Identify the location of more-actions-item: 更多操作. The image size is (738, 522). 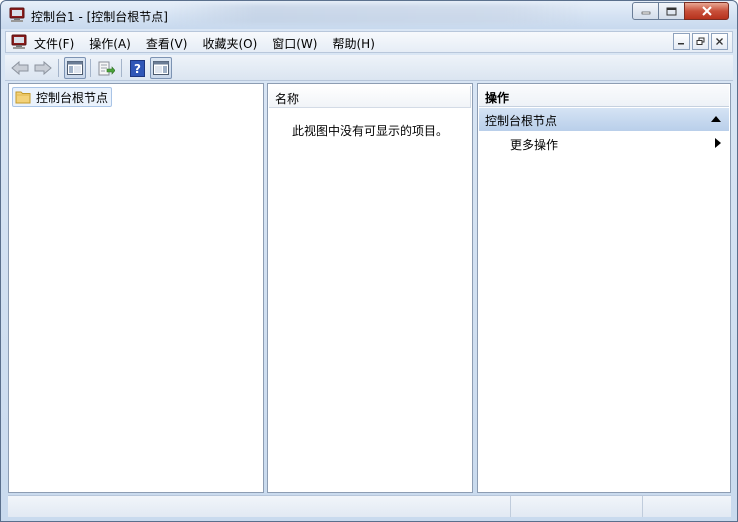
(604, 143).